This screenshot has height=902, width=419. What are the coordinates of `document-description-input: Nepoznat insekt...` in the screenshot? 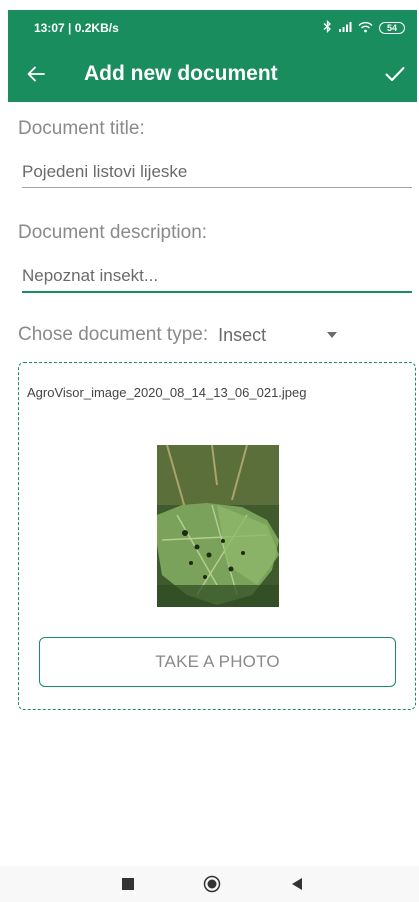 It's located at (217, 279).